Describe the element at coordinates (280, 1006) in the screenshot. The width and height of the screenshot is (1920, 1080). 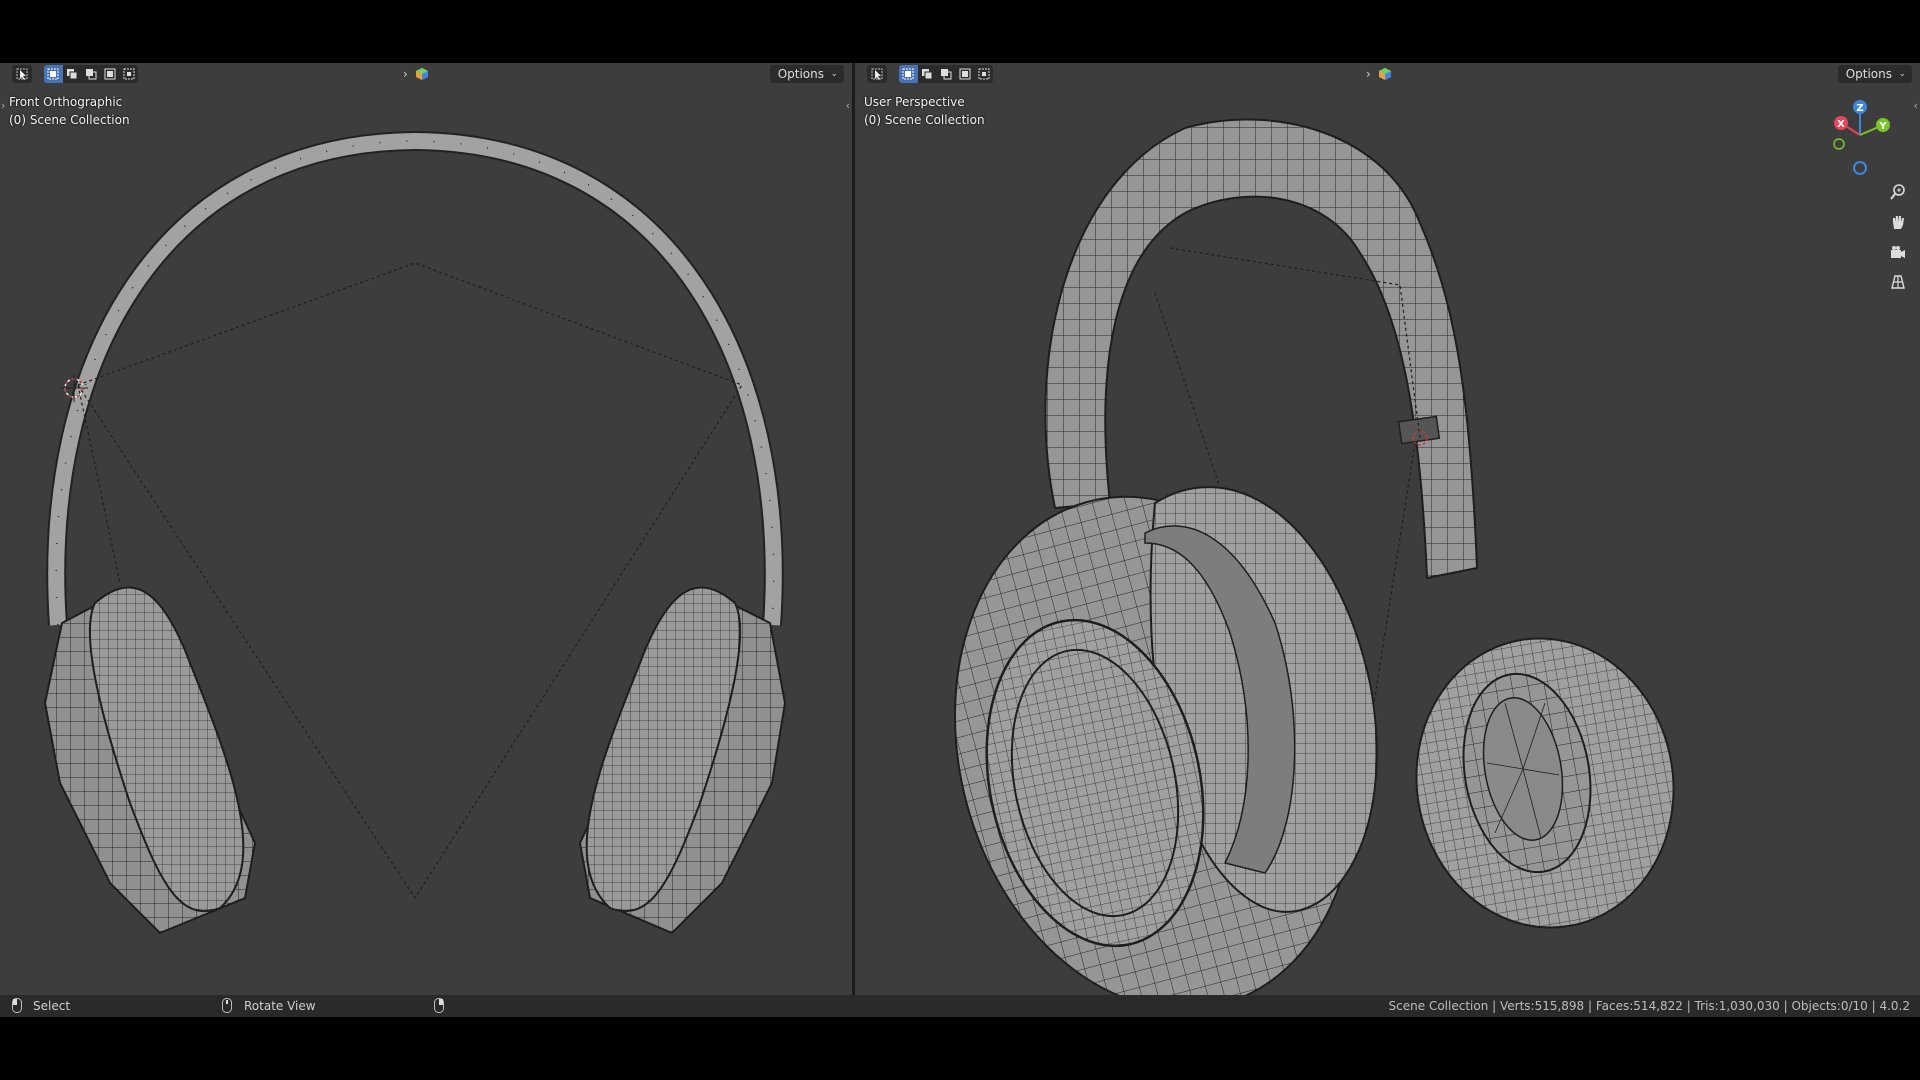
I see `status-rotate-label: Rotate View` at that location.